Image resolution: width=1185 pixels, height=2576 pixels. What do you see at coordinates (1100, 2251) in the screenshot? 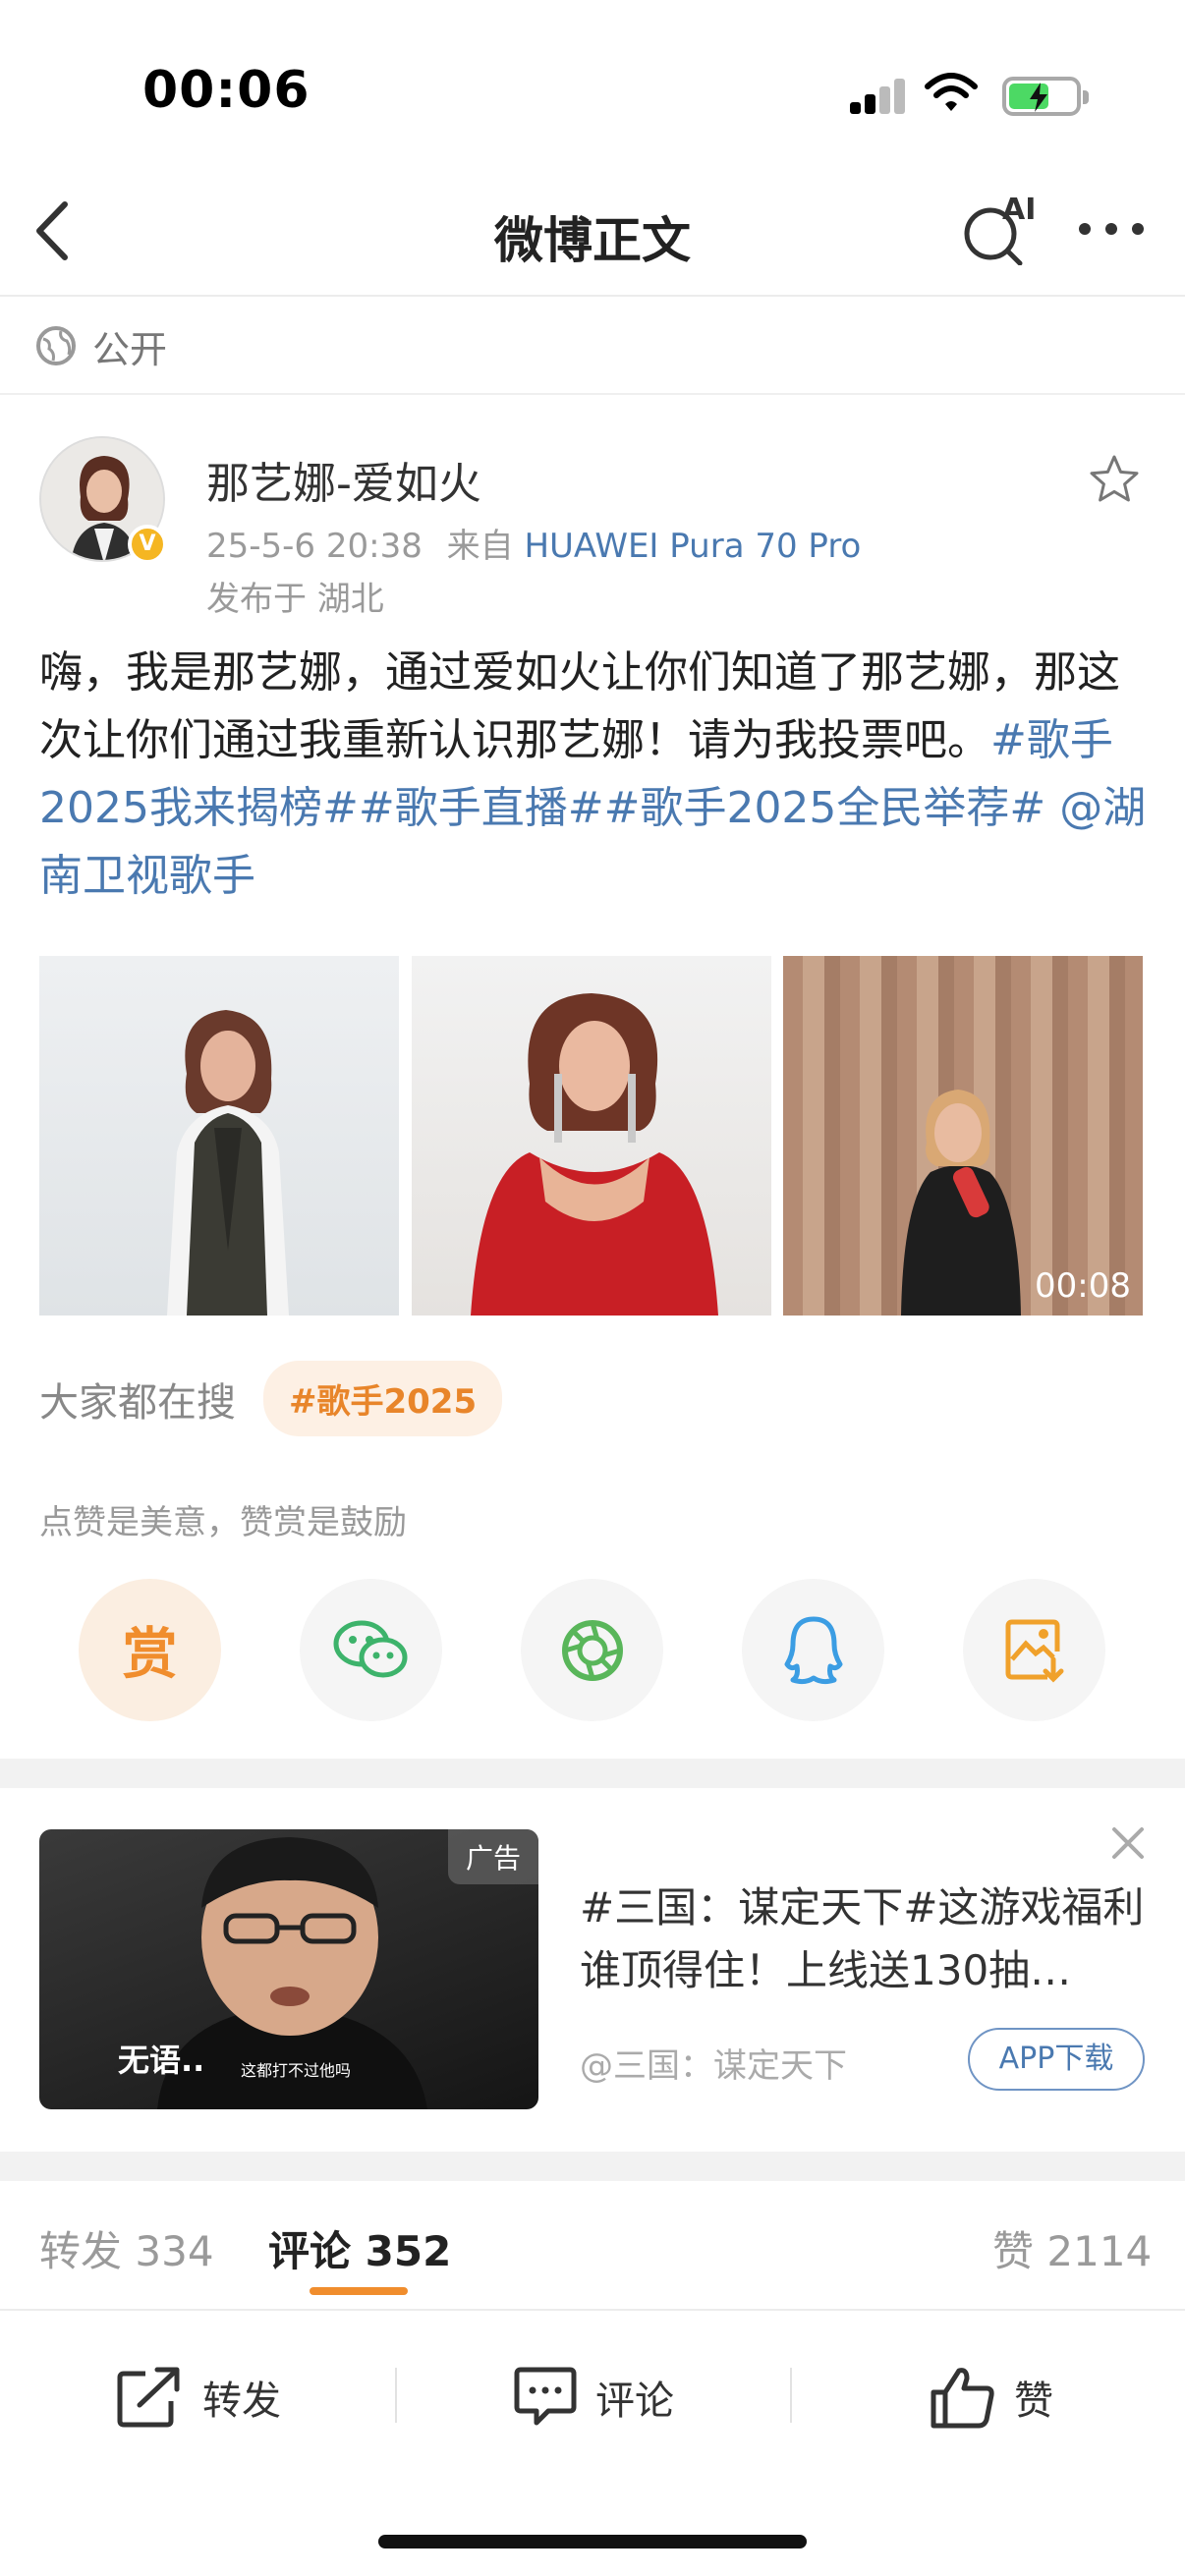
I see `tab-likes-count: 2114` at bounding box center [1100, 2251].